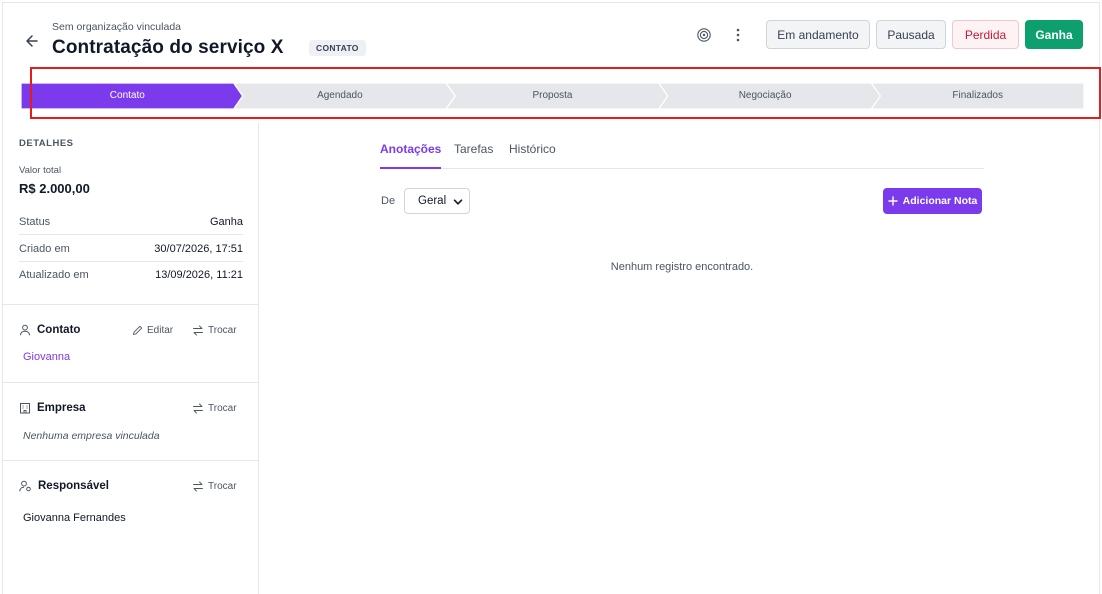  Describe the element at coordinates (168, 47) in the screenshot. I see `page-title: Contratação do serviço X` at that location.